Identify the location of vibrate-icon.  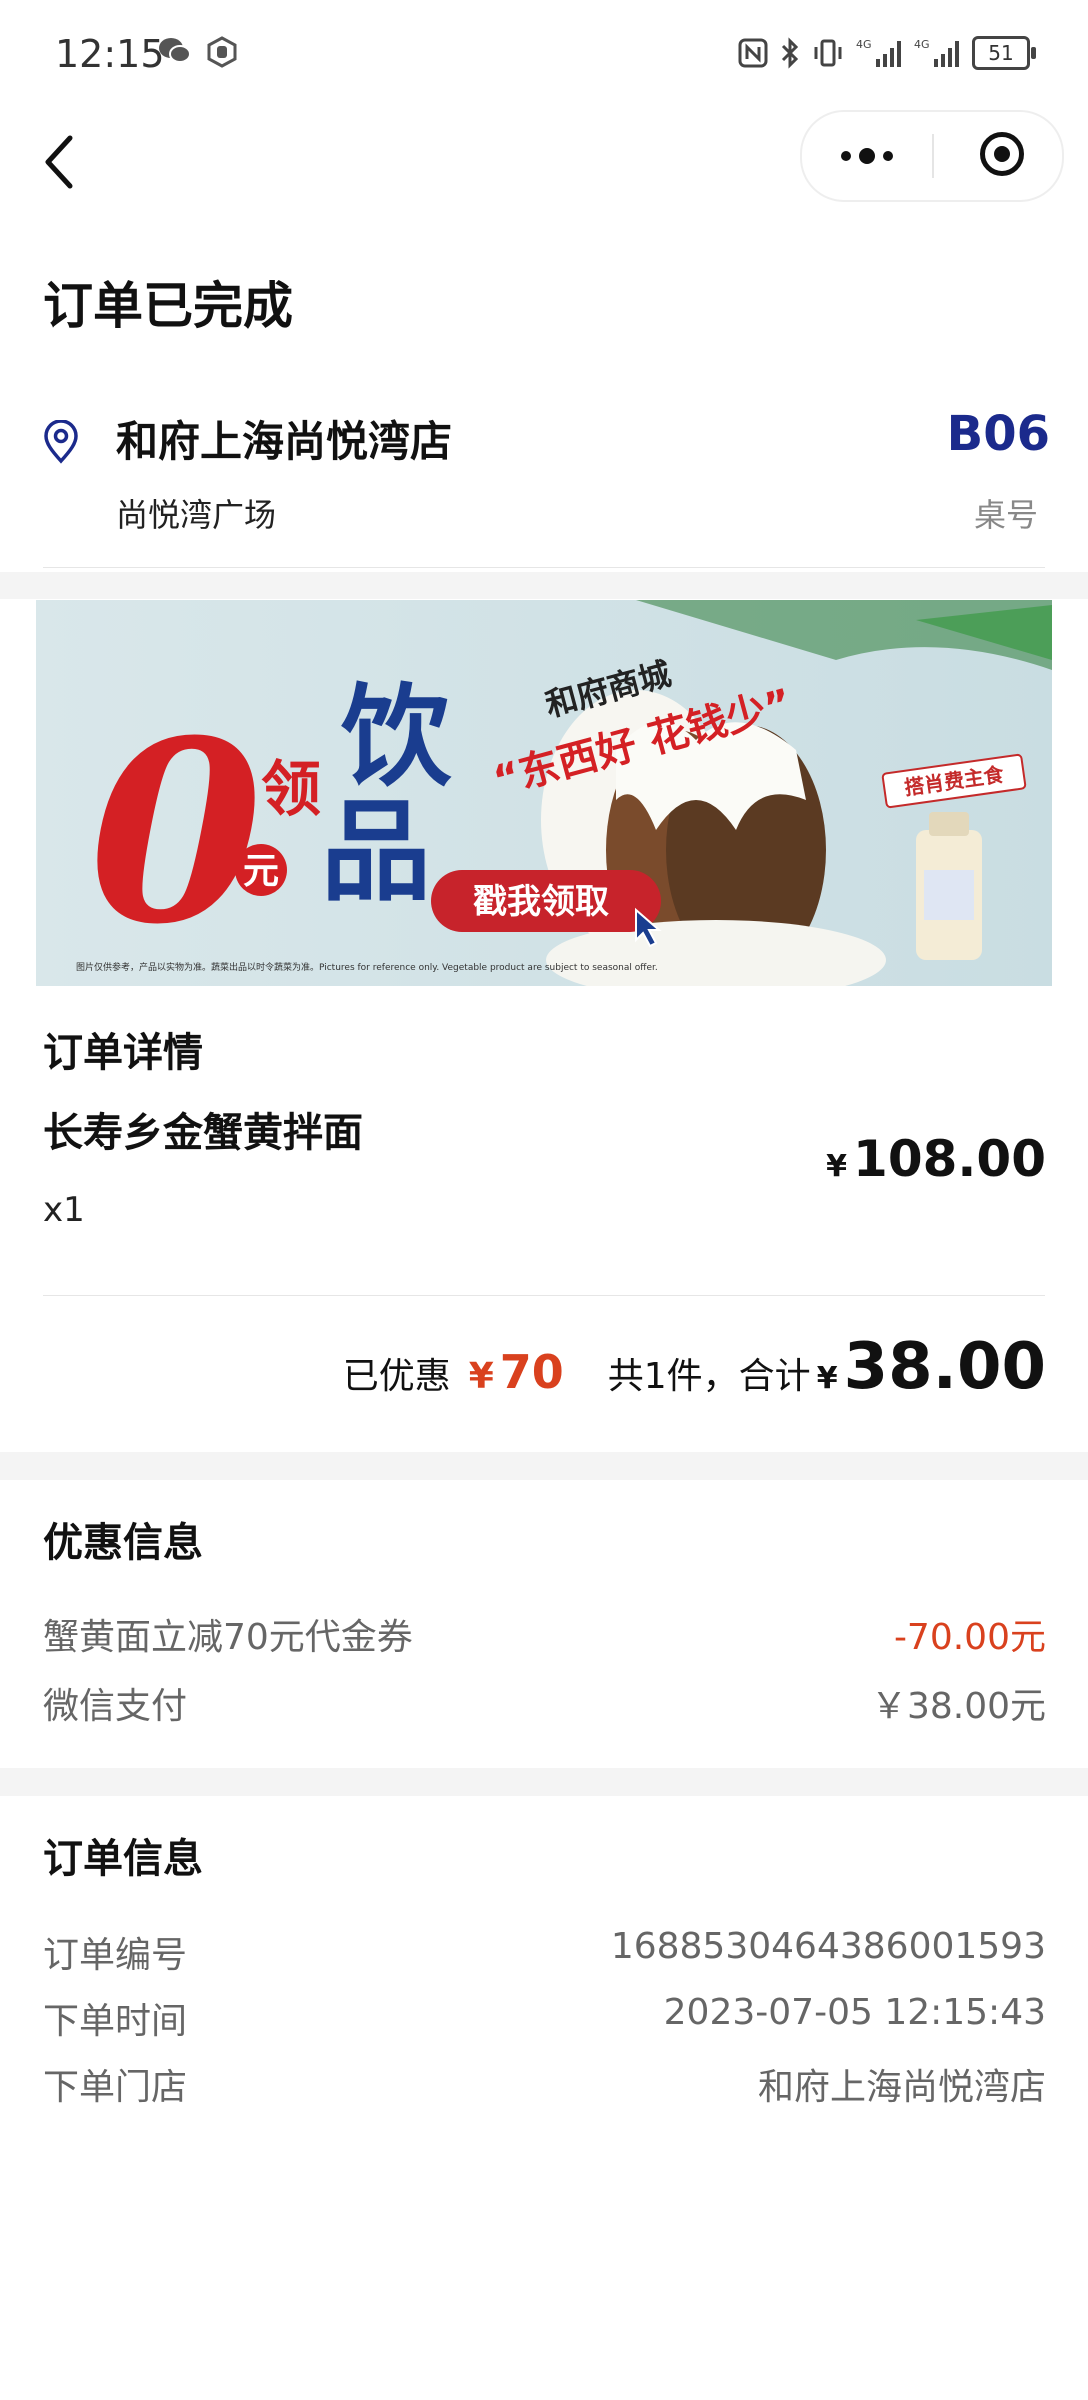
(828, 53).